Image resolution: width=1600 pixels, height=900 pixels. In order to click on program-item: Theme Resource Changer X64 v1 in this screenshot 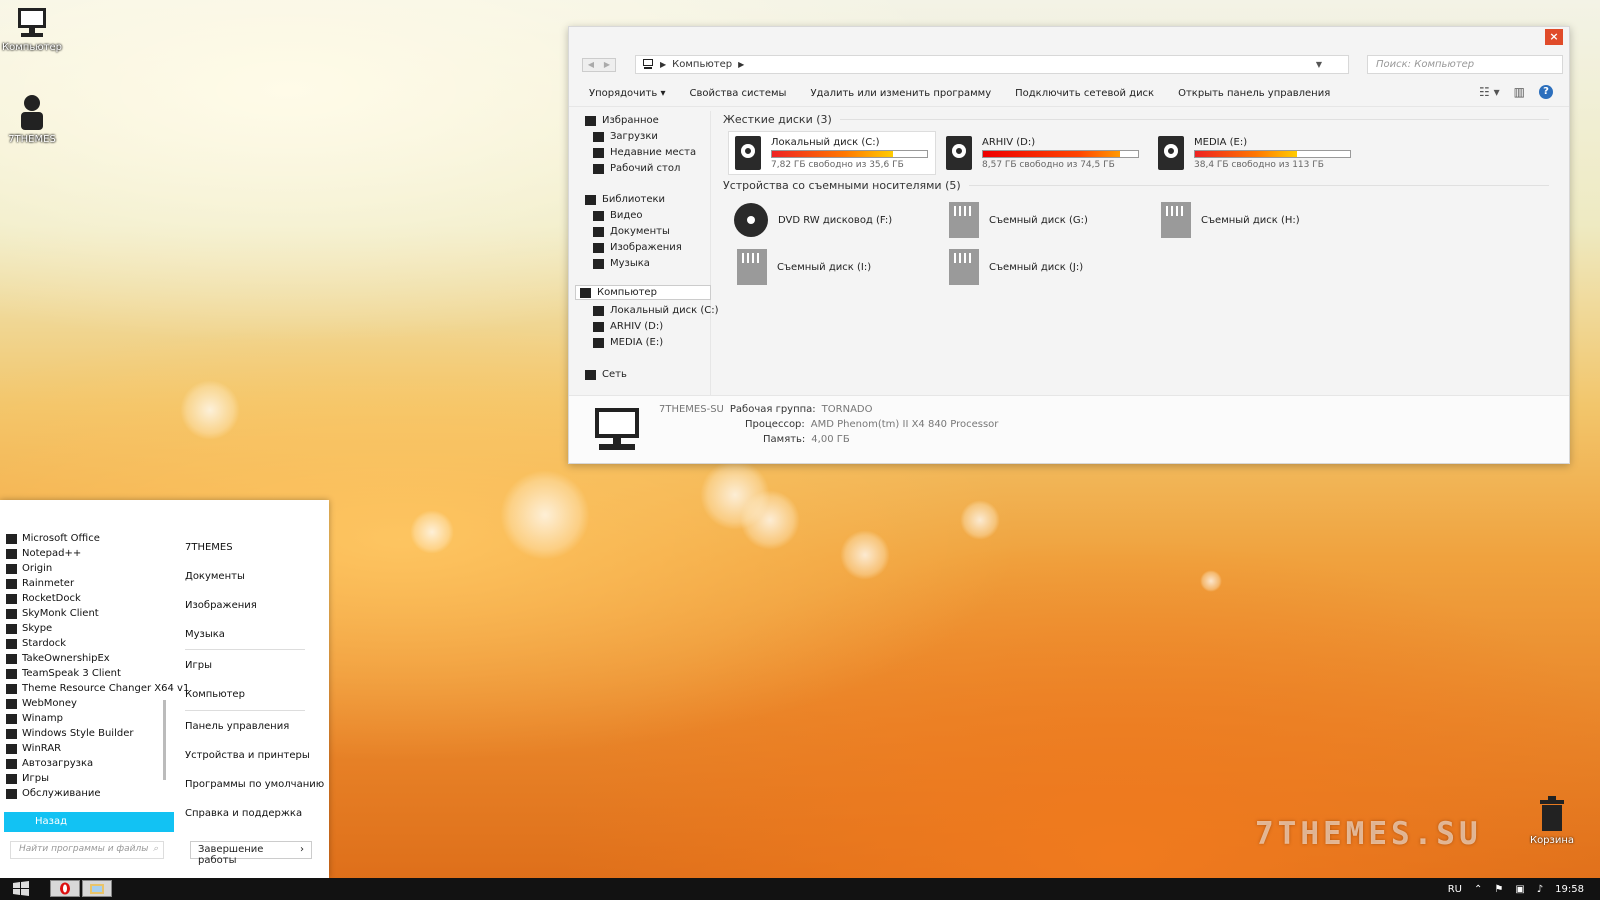, I will do `click(97, 688)`.